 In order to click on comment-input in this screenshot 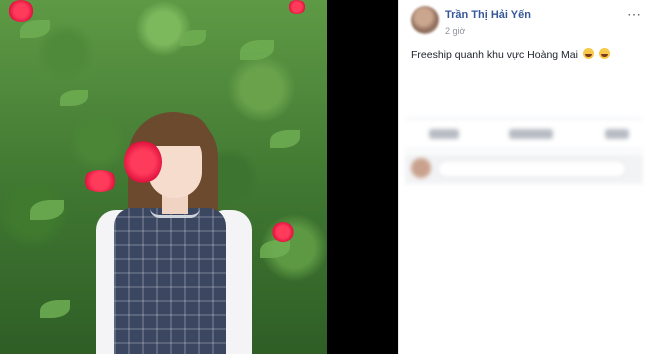, I will do `click(532, 169)`.